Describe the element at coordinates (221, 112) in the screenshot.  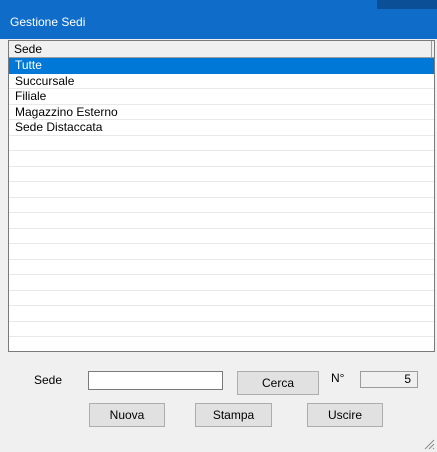
I see `list-item: Magazzino Esterno` at that location.